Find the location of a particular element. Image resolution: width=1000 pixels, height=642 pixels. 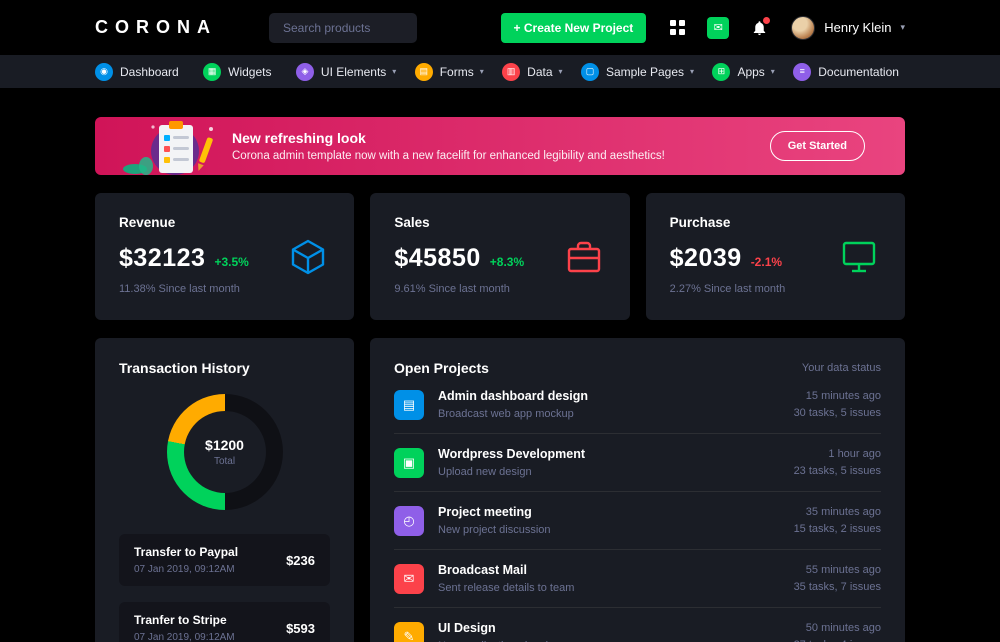

project-title: Broadcast Mail is located at coordinates (482, 570).